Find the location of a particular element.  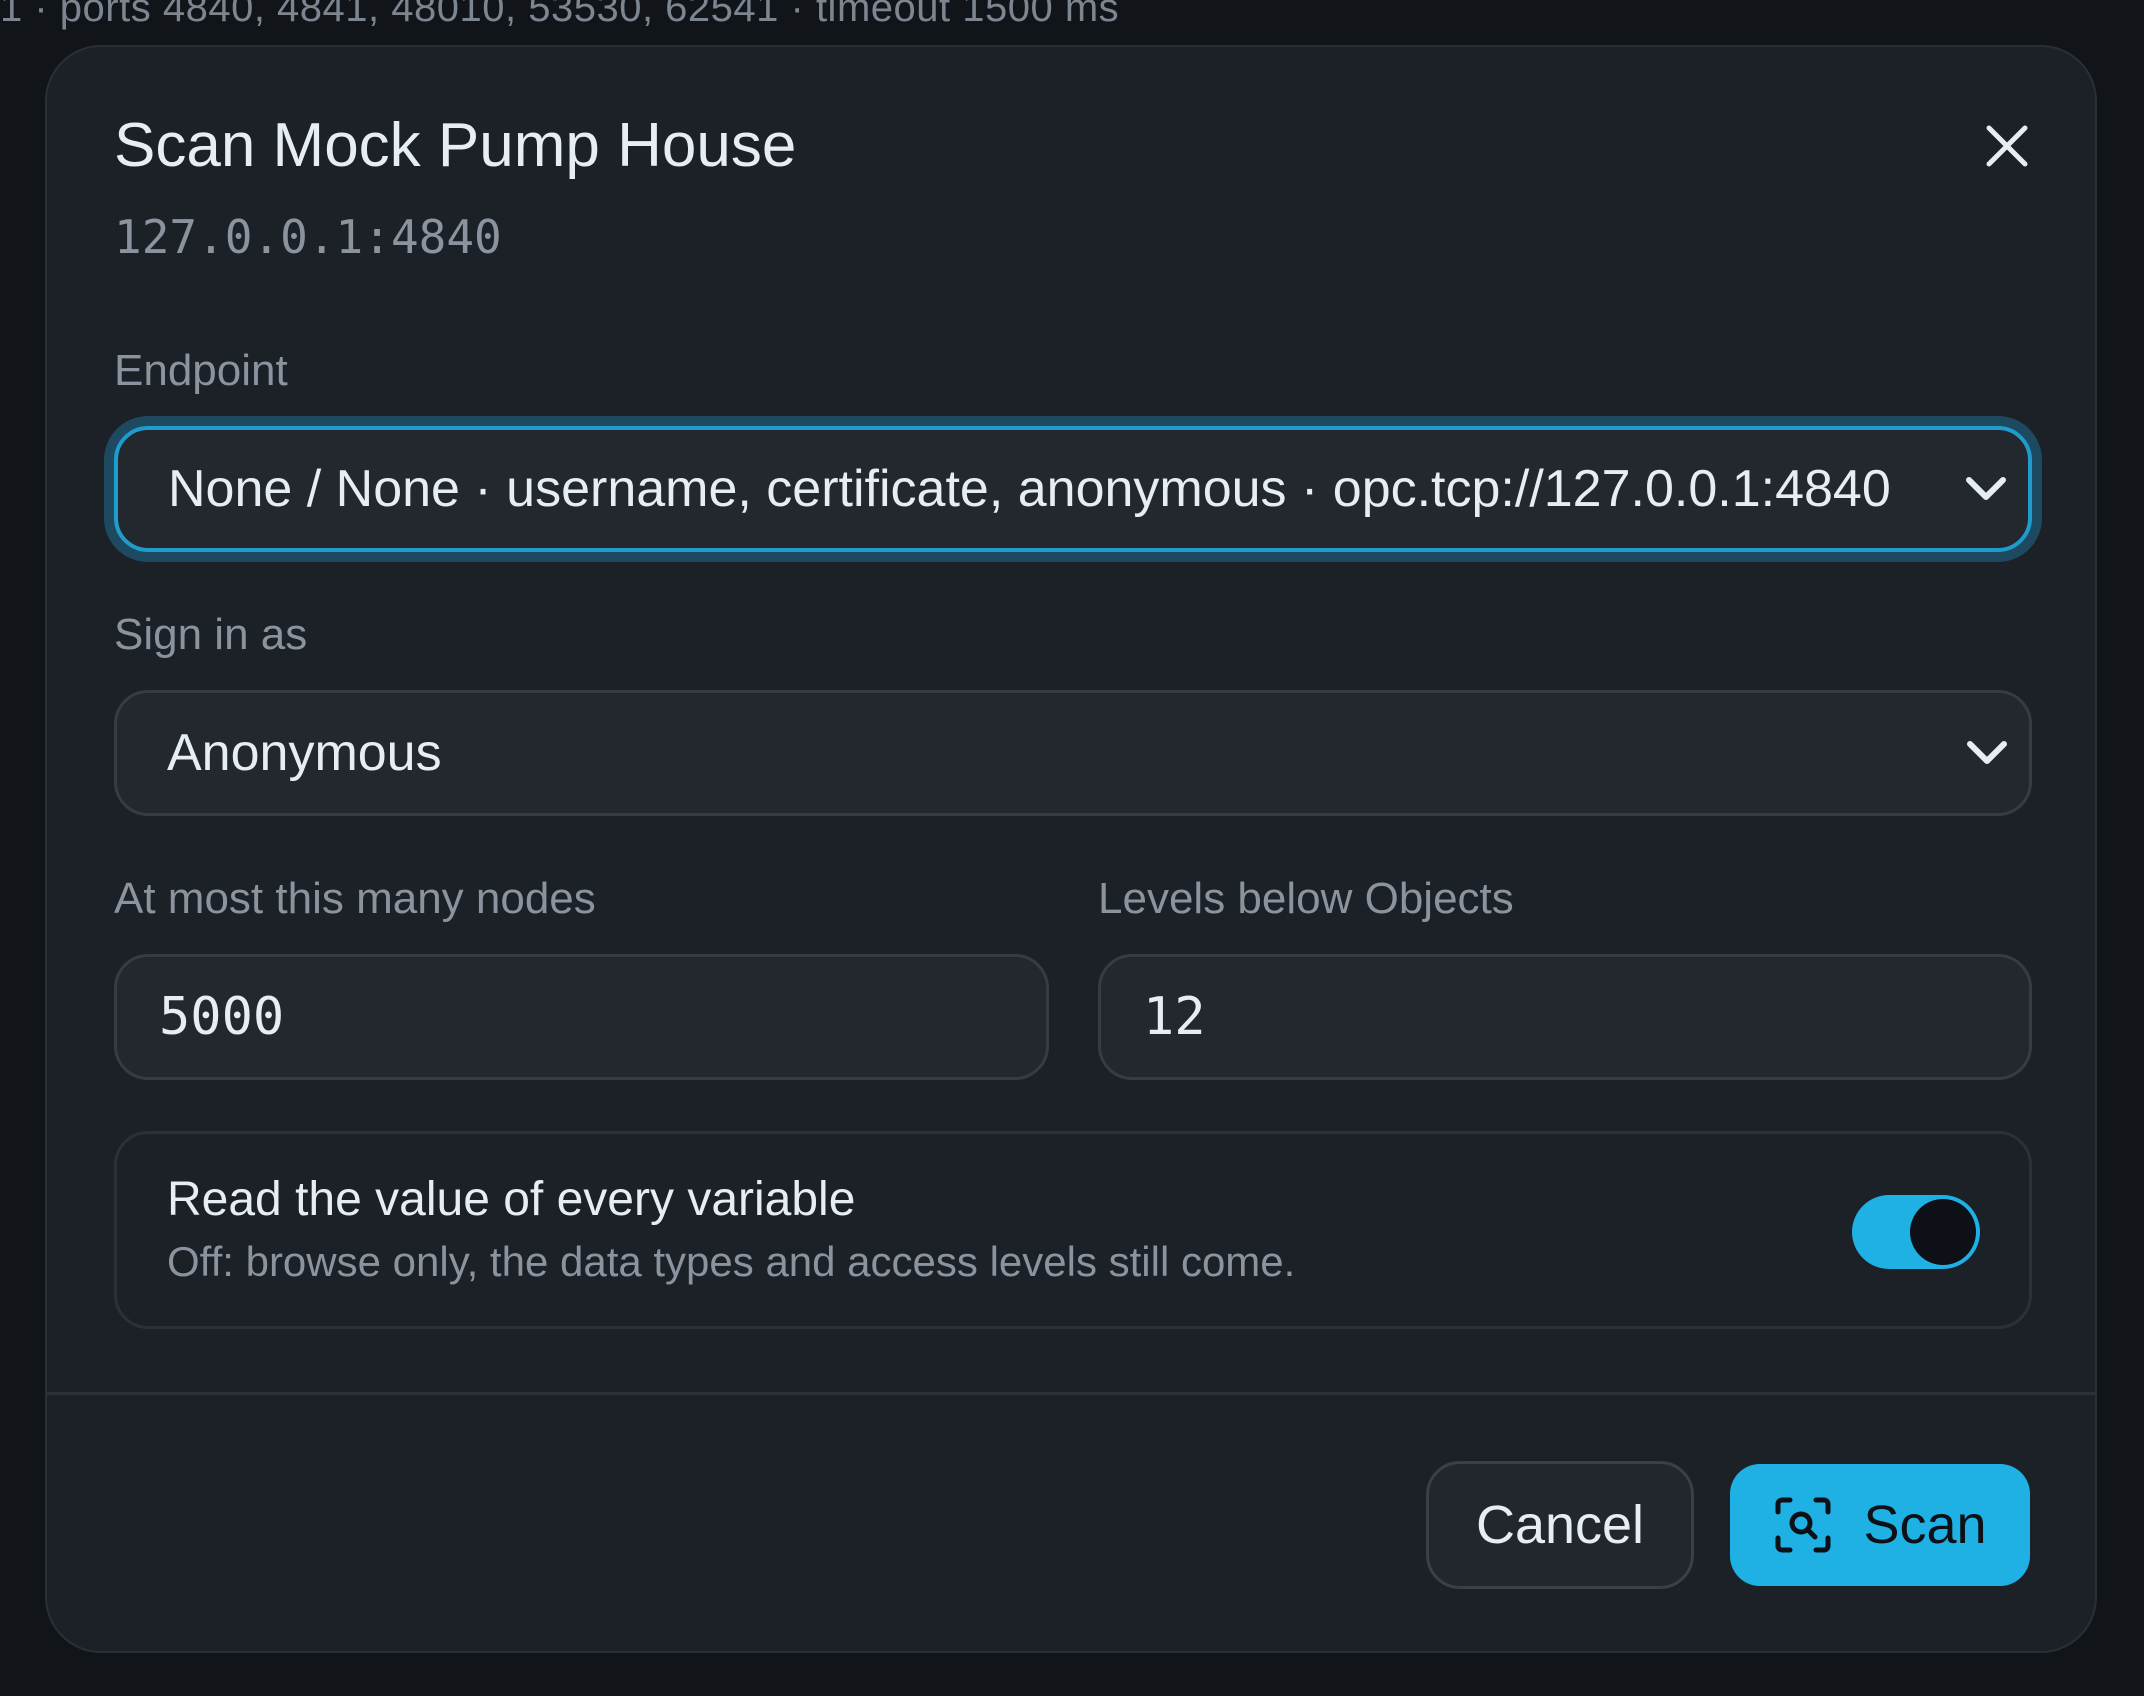

max-nodes-value: 5000 is located at coordinates (222, 1017).